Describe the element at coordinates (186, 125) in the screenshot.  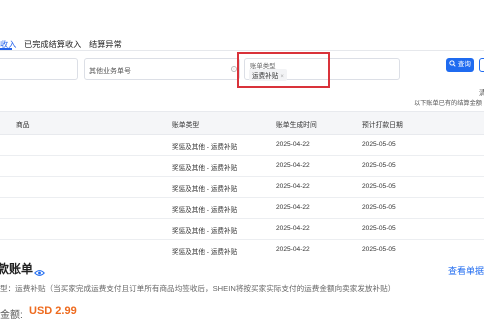
I see `col-bill-type: 账单类型` at that location.